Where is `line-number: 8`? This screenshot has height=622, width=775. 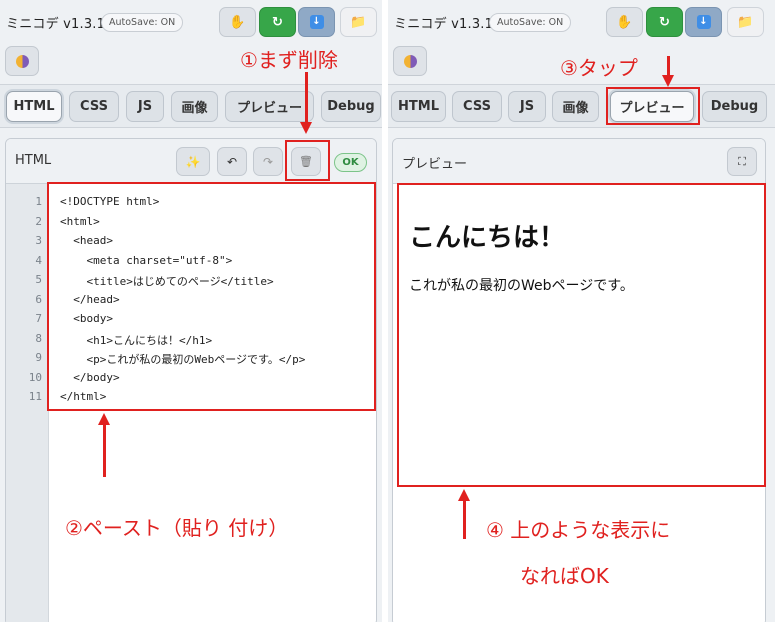
line-number: 8 is located at coordinates (38, 338).